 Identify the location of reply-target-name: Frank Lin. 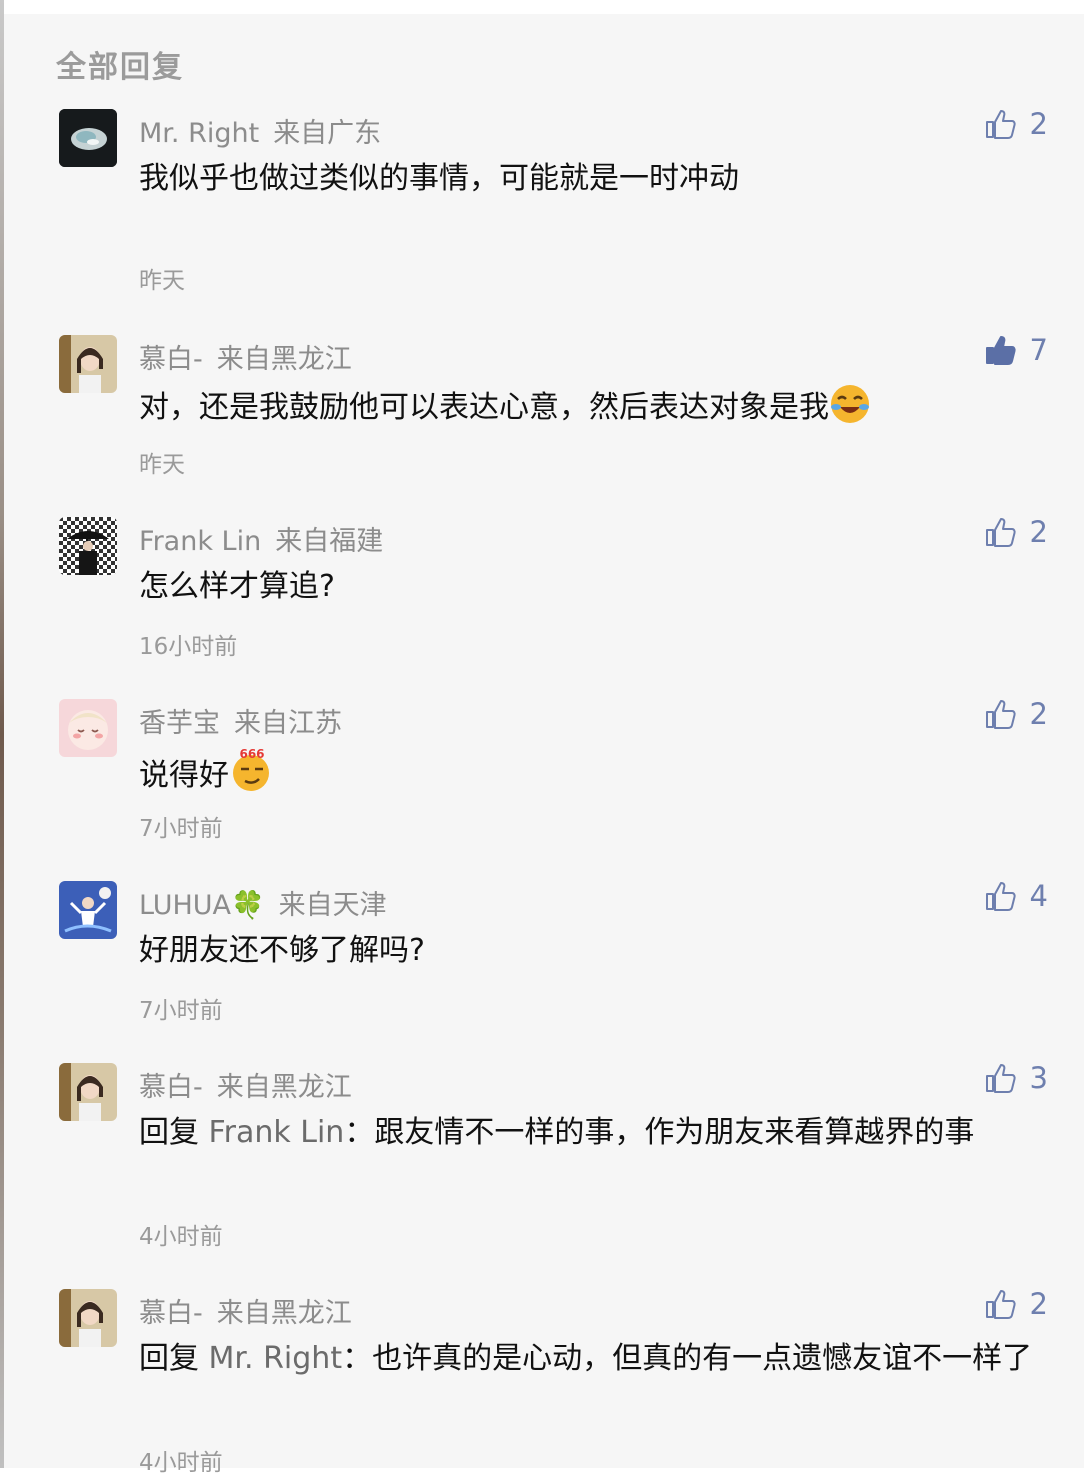
(277, 1132).